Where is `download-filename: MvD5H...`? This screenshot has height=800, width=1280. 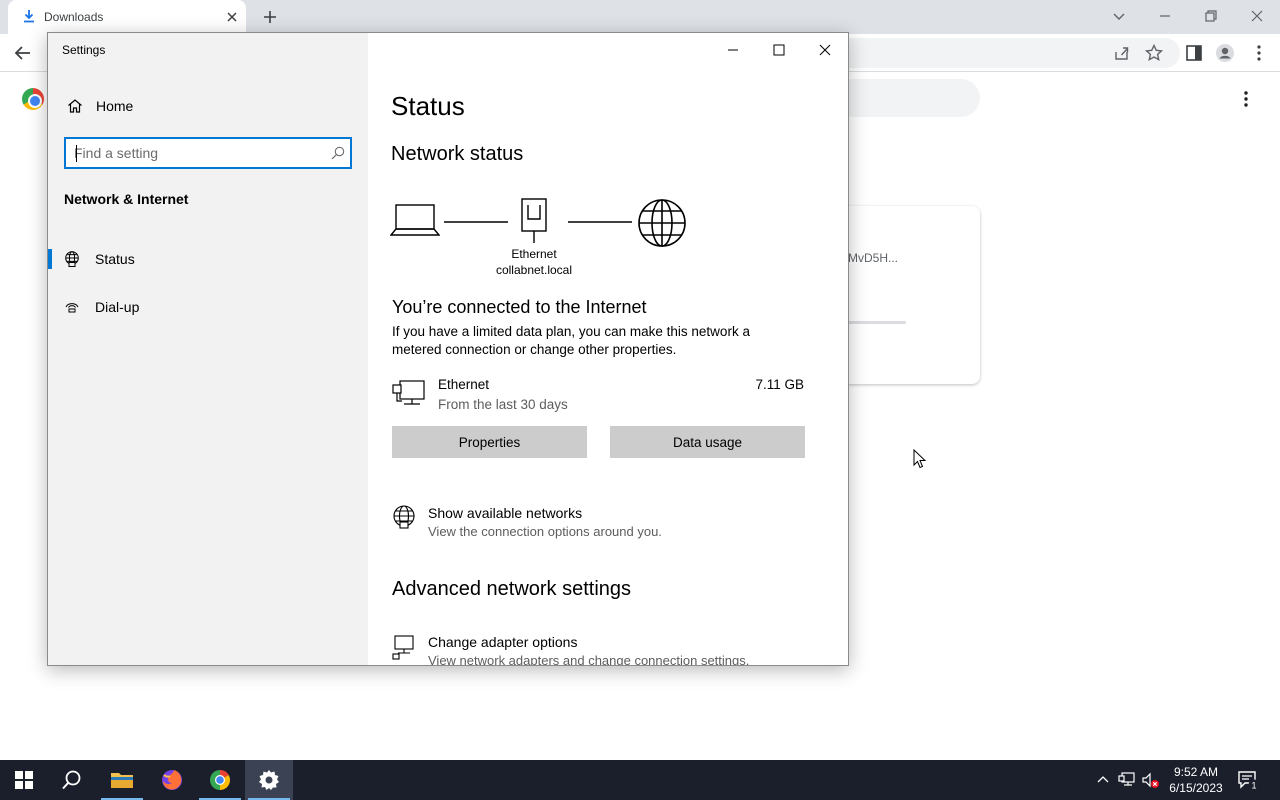
download-filename: MvD5H... is located at coordinates (873, 258).